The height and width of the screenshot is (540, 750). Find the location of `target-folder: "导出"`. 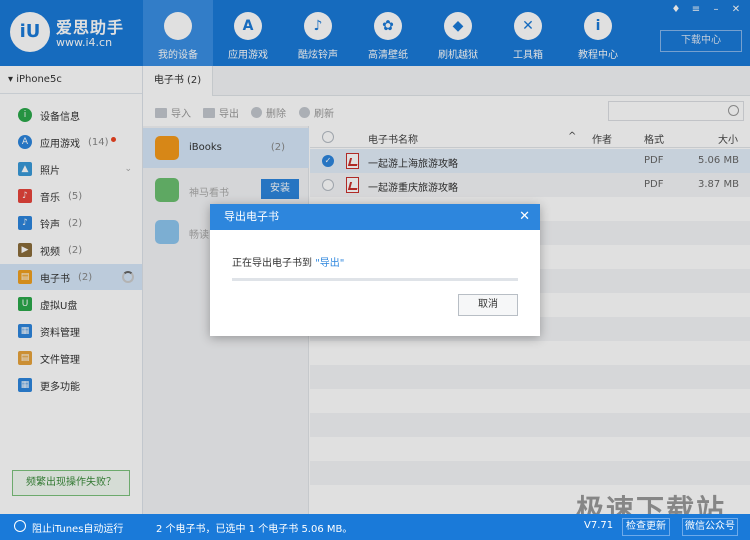

target-folder: "导出" is located at coordinates (330, 263).